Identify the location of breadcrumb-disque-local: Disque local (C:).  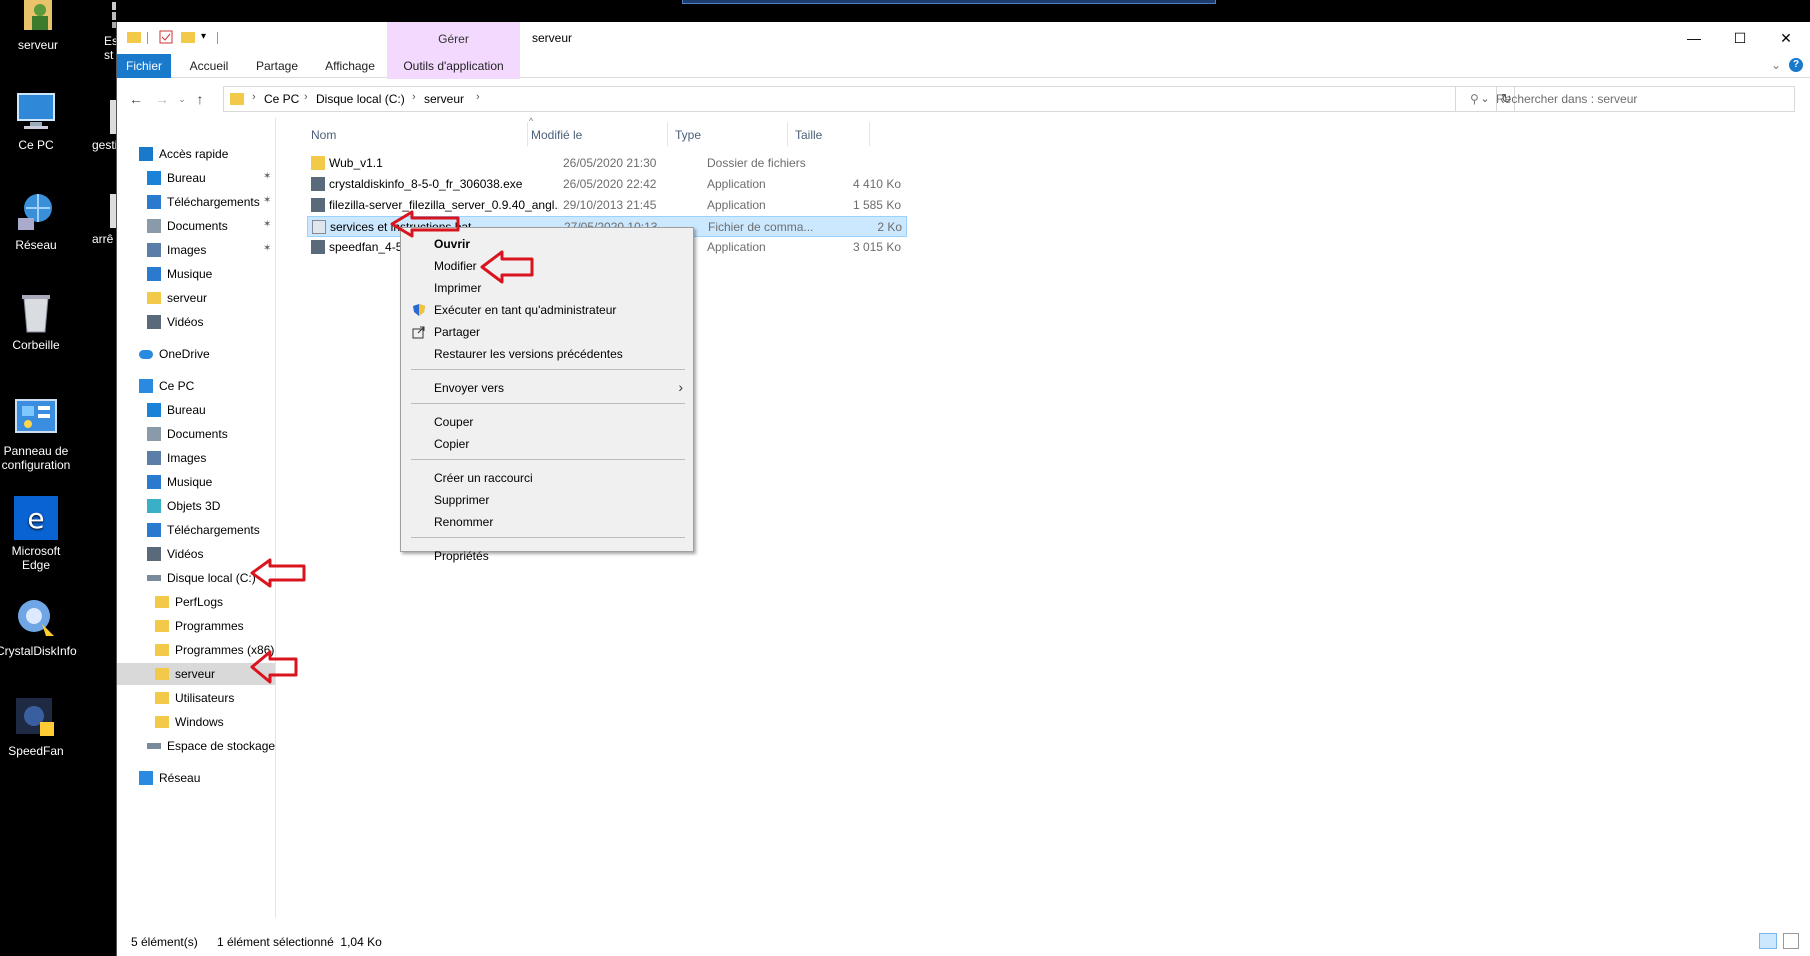
(360, 99).